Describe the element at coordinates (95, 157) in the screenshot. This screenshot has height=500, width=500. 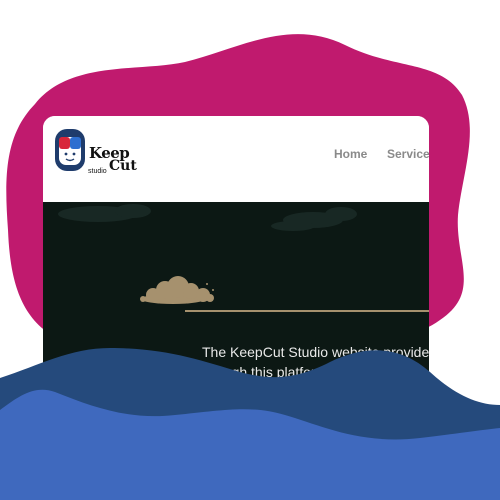
I see `keepcut-logo: Keep Cut studio` at that location.